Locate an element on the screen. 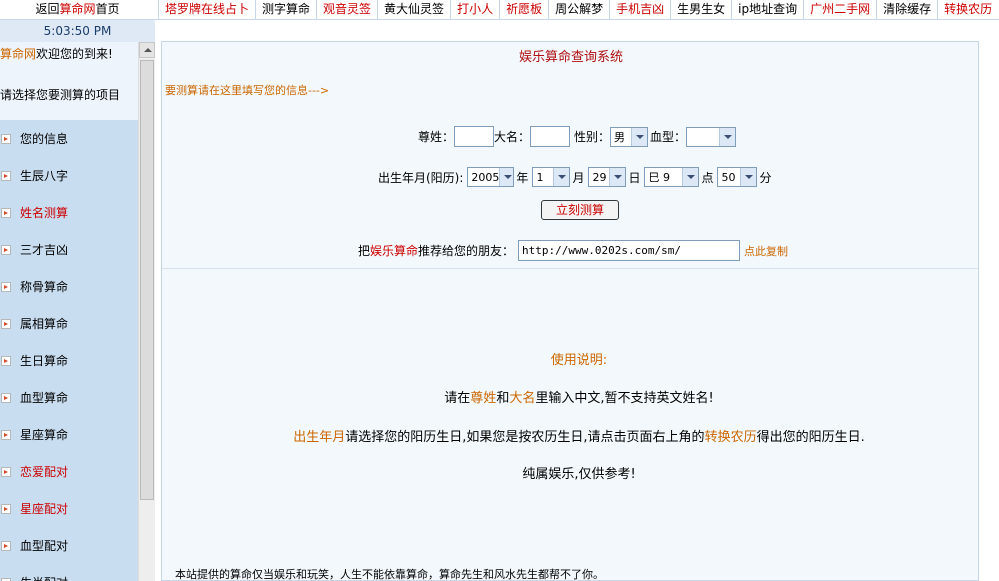 Image resolution: width=999 pixels, height=581 pixels. sidebar-scrollbar is located at coordinates (146, 311).